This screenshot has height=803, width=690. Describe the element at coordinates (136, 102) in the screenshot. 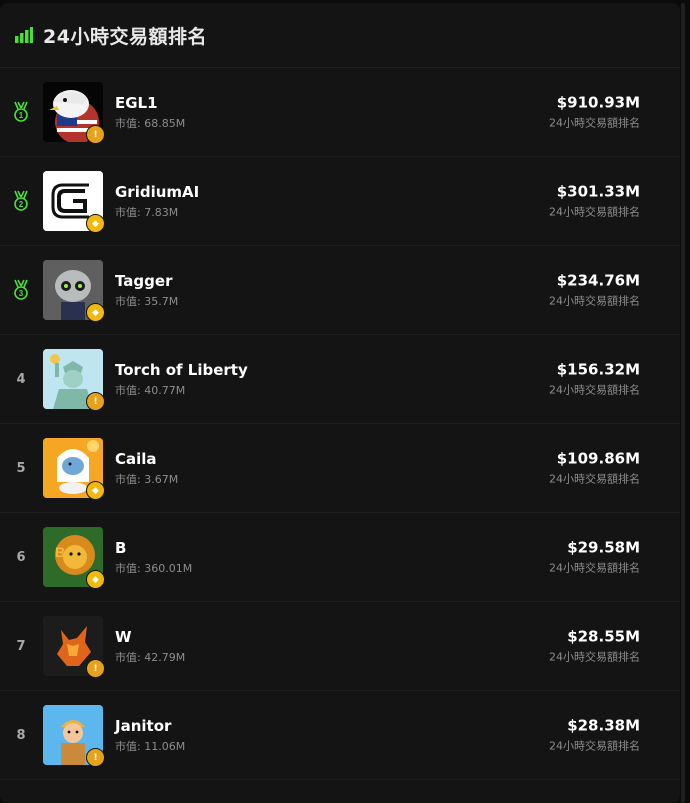

I see `token-name: EGL1` at that location.